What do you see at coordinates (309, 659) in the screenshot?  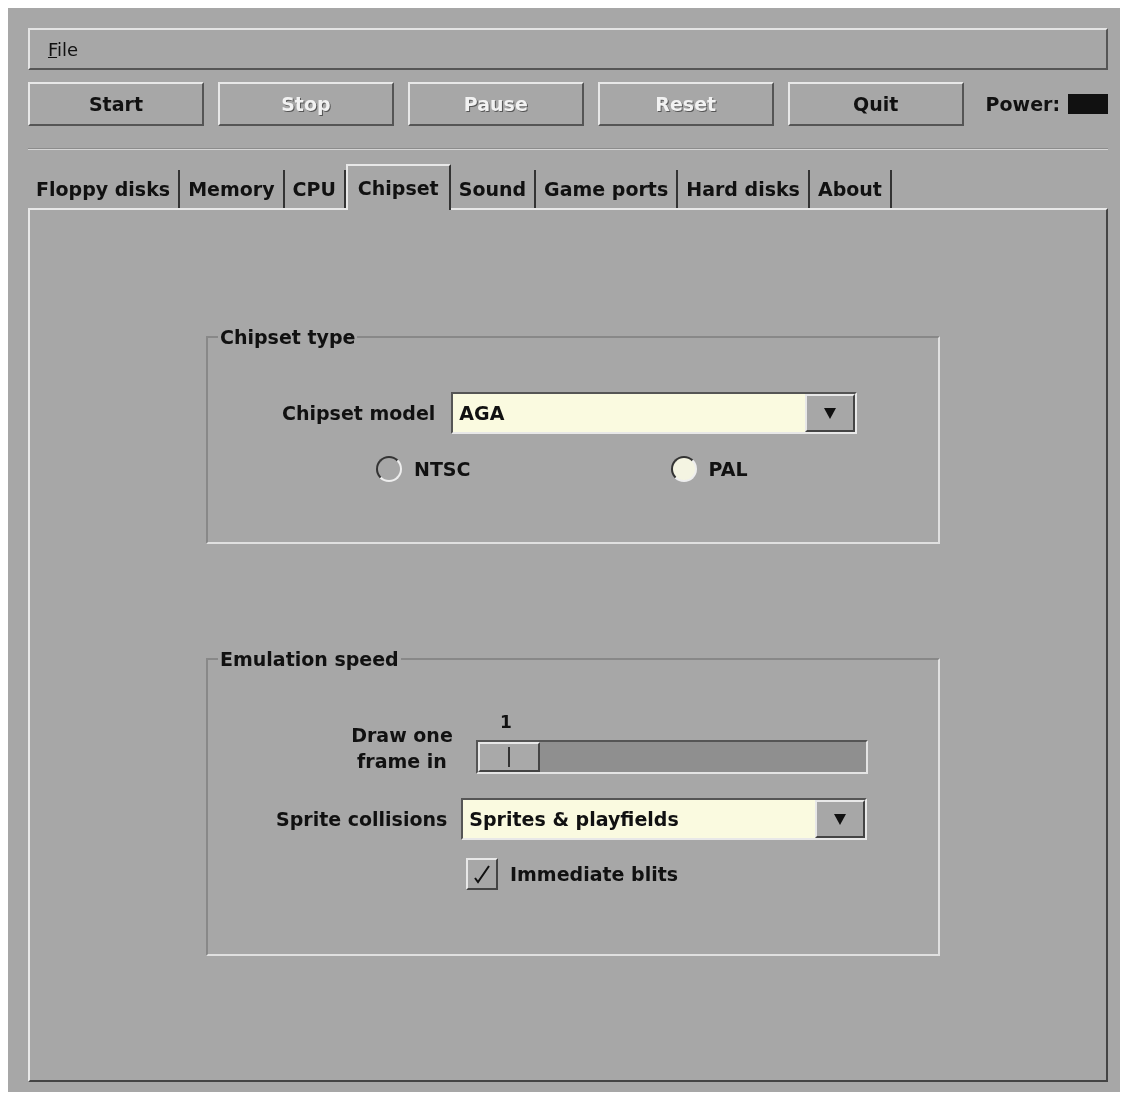 I see `group-title: Emulation speed` at bounding box center [309, 659].